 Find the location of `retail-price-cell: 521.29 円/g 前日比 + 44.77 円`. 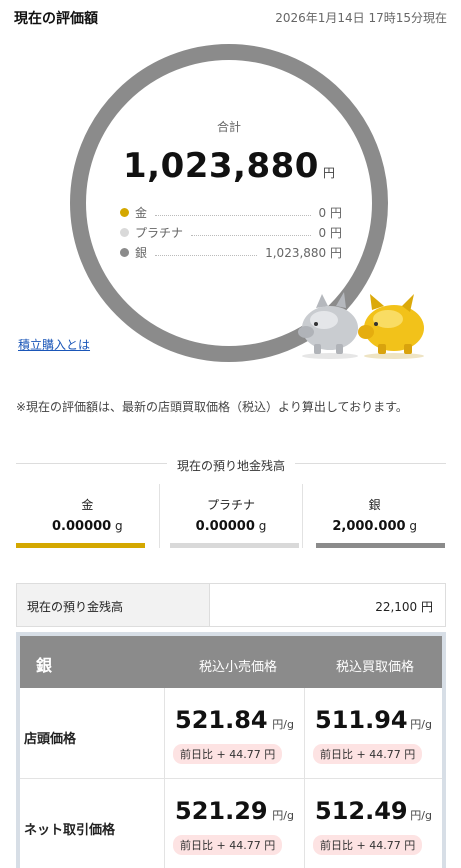

retail-price-cell: 521.29 円/g 前日比 + 44.77 円 is located at coordinates (234, 823).